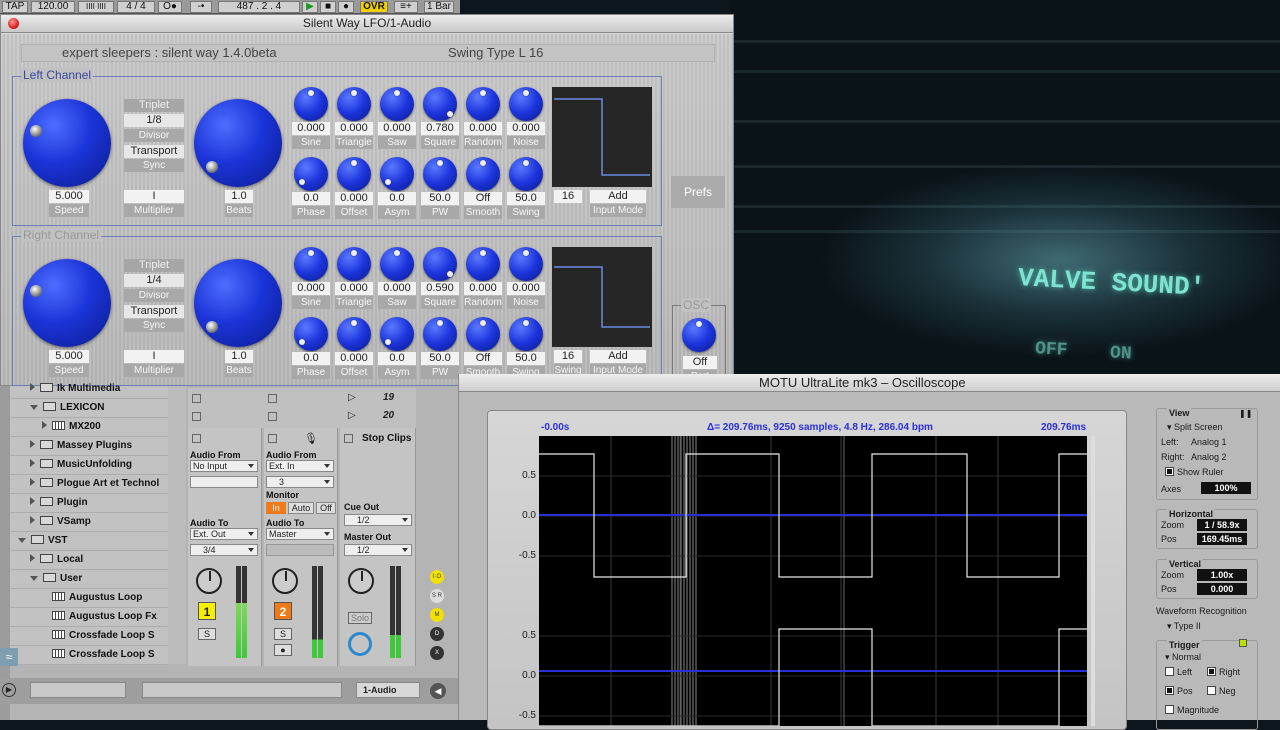  I want to click on right-source-value: Analog 2, so click(1209, 457).